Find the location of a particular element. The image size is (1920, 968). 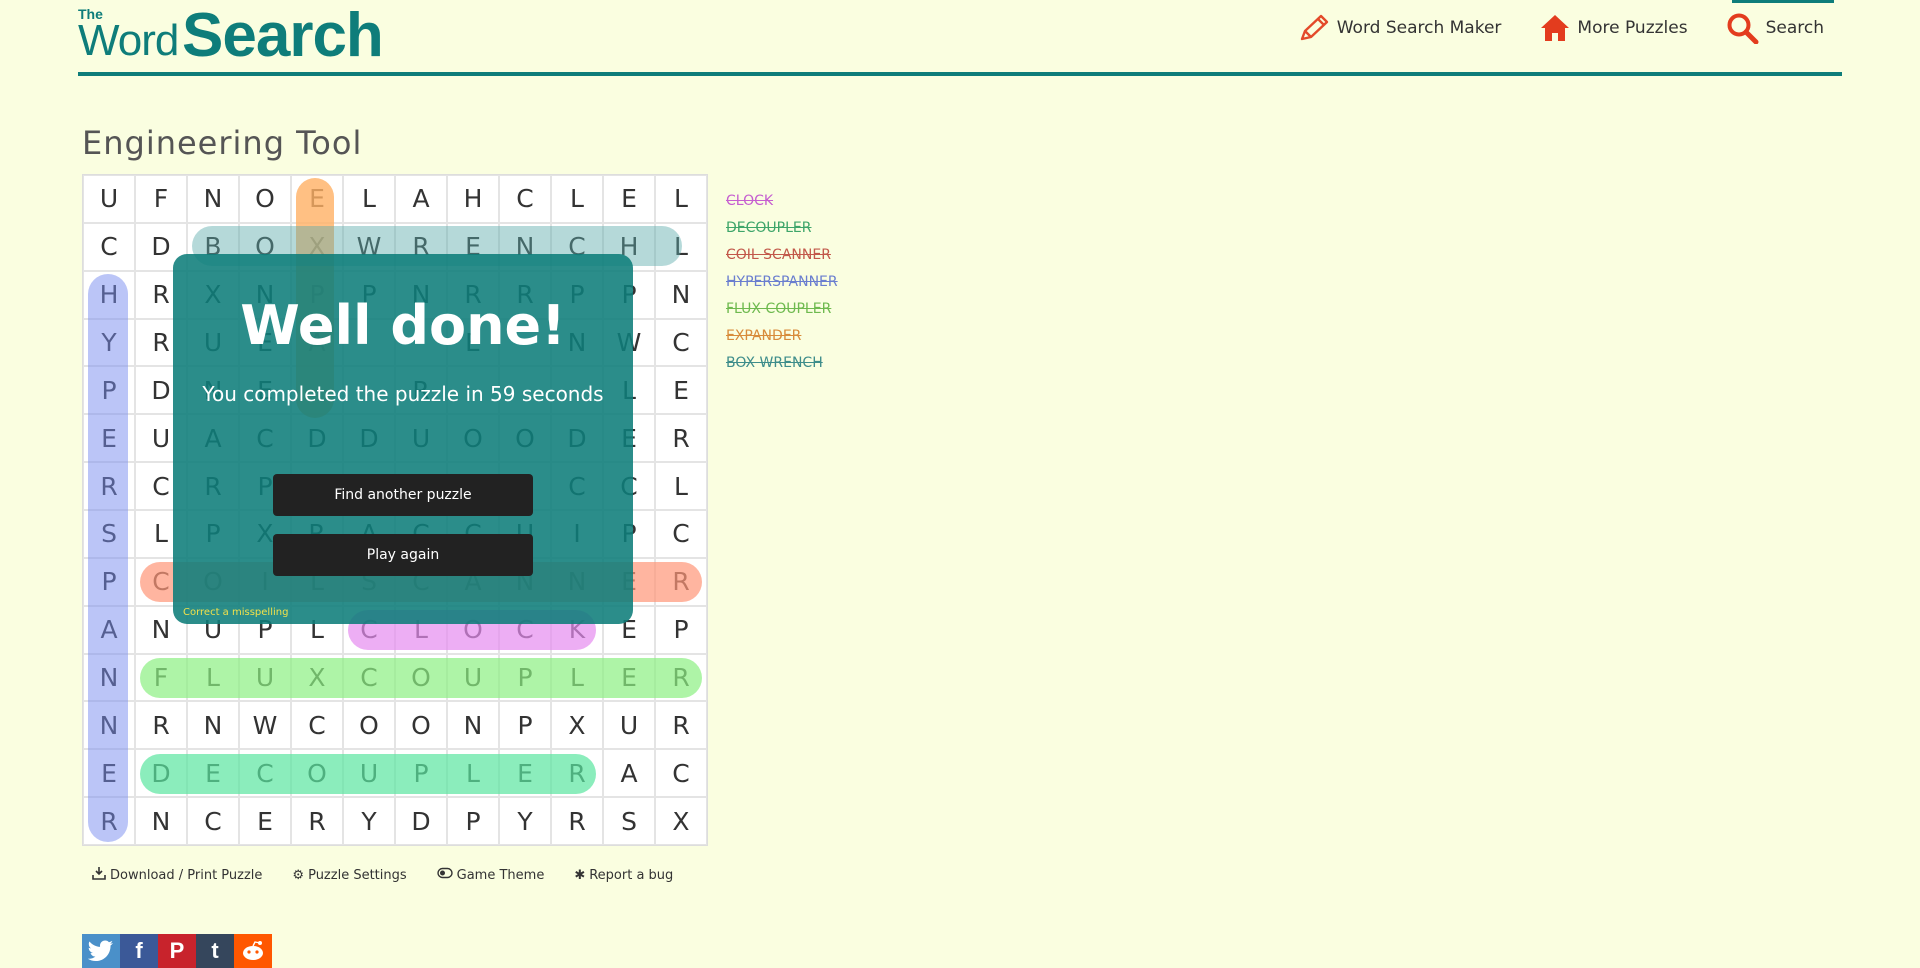

pinterest-icon: P is located at coordinates (177, 951).